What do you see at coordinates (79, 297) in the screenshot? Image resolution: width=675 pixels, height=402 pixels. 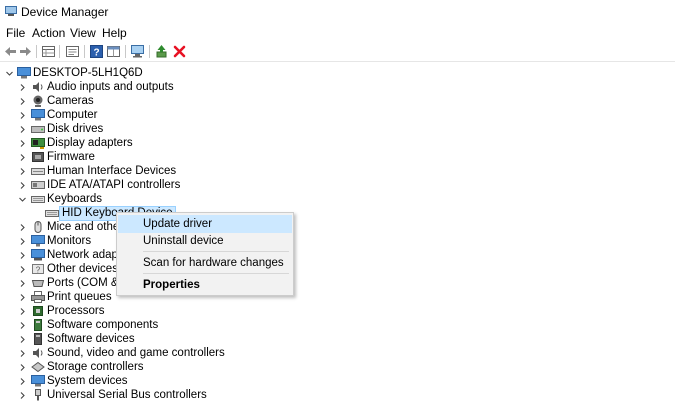 I see `tree-item-label: Print queues` at bounding box center [79, 297].